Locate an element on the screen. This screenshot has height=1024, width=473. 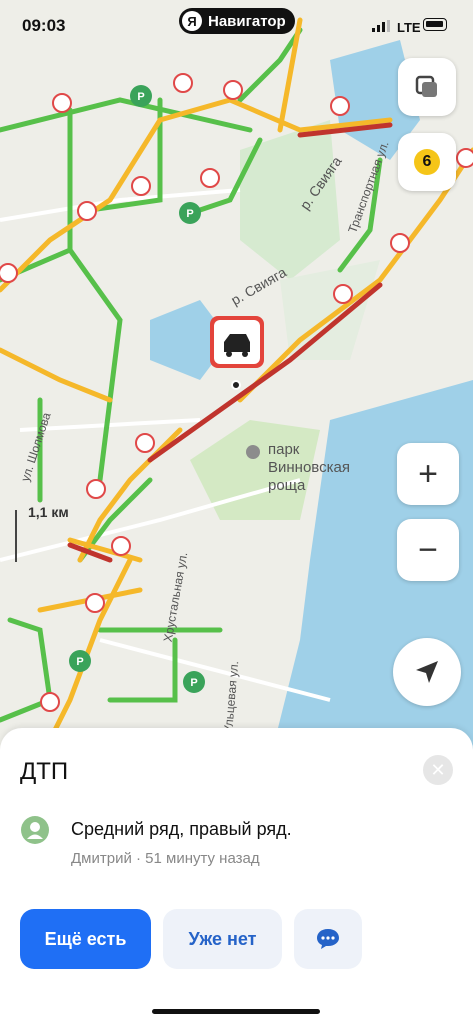
app-name: Навигатор is located at coordinates (247, 21).